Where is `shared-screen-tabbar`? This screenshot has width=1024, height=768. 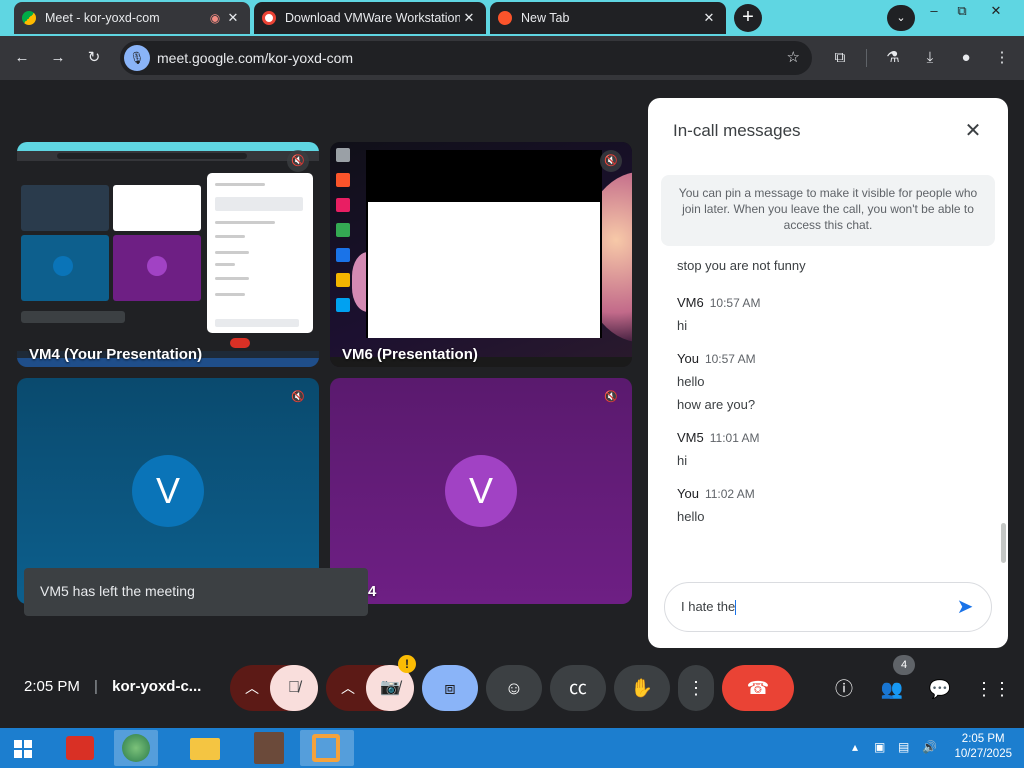
shared-screen-tabbar is located at coordinates (168, 146).